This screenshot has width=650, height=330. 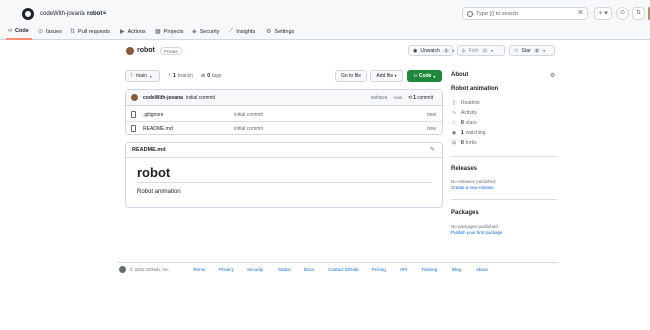 What do you see at coordinates (379, 269) in the screenshot?
I see `footer-link-pricing: Pricing` at bounding box center [379, 269].